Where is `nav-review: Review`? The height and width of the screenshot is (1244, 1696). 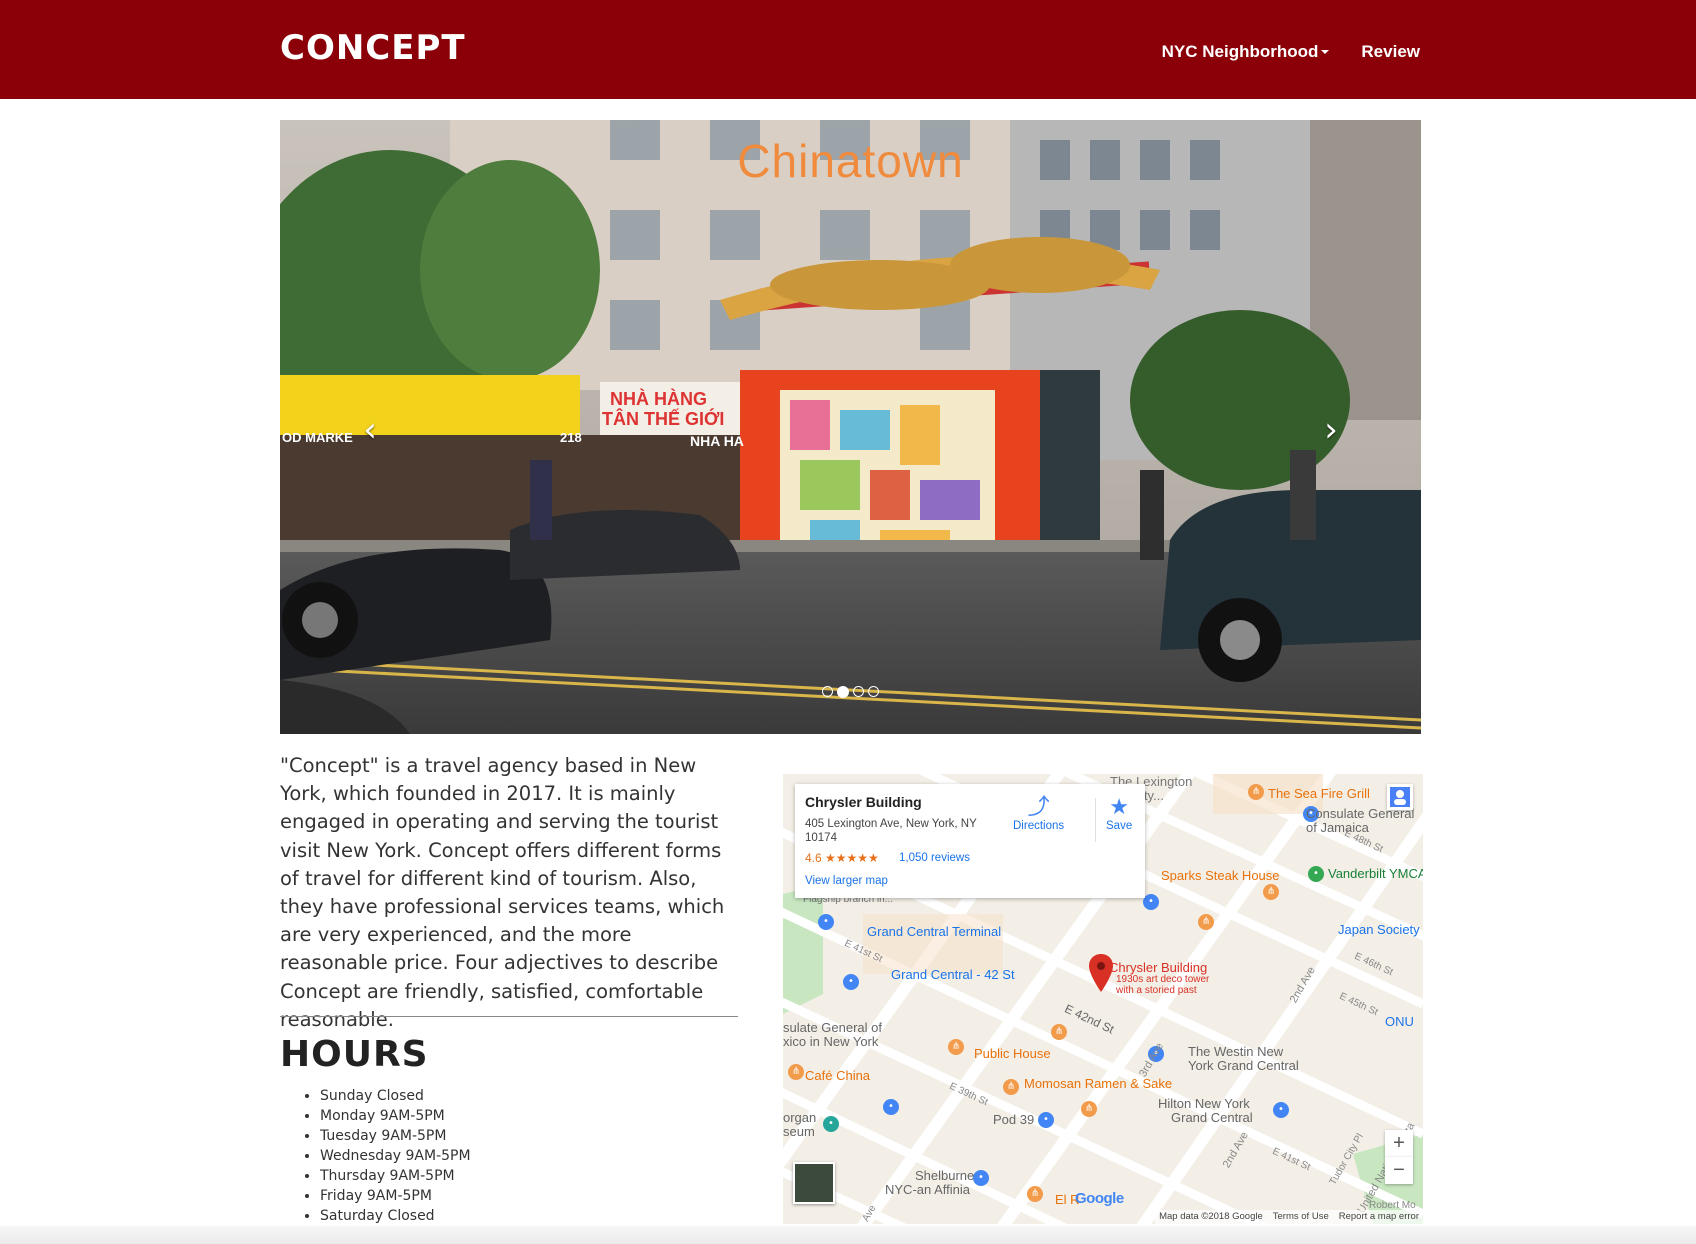 nav-review: Review is located at coordinates (1390, 52).